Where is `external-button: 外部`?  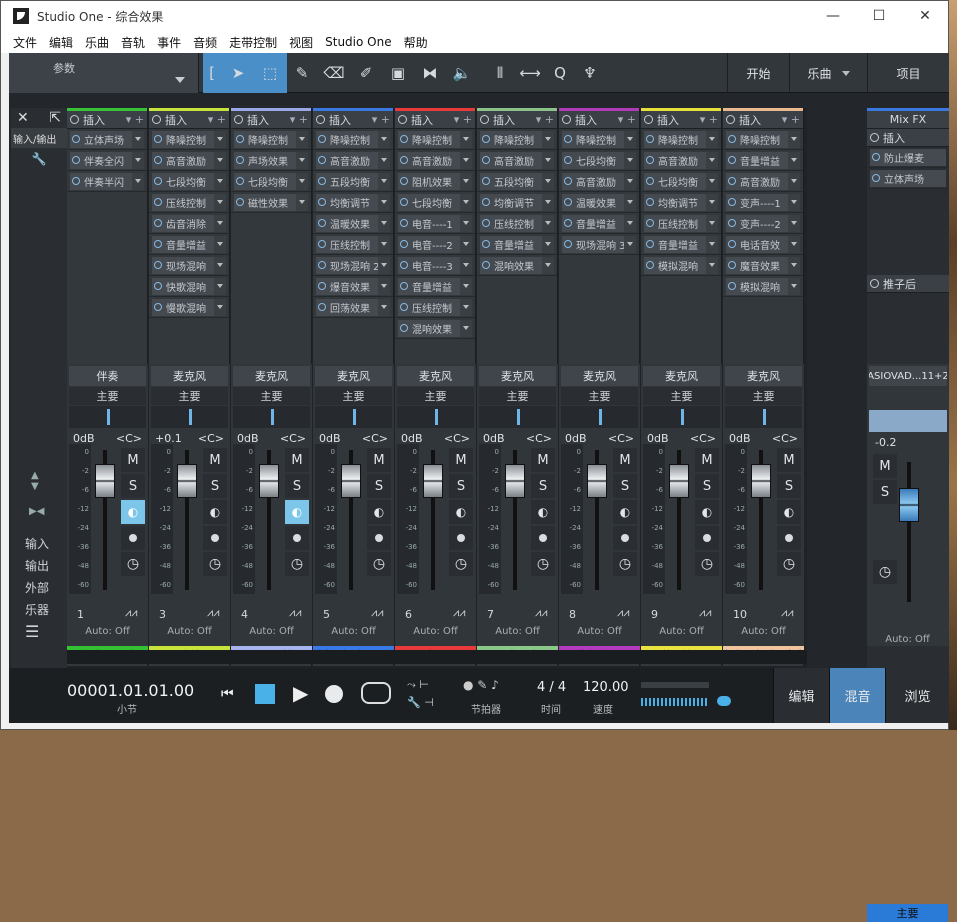
external-button: 外部 is located at coordinates (39, 587).